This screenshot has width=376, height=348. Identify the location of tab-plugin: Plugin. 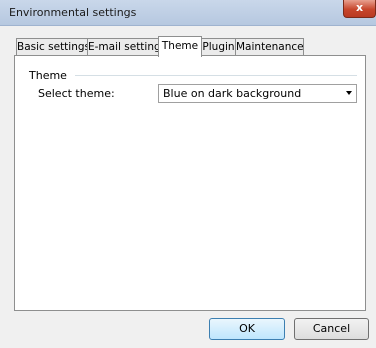
(218, 47).